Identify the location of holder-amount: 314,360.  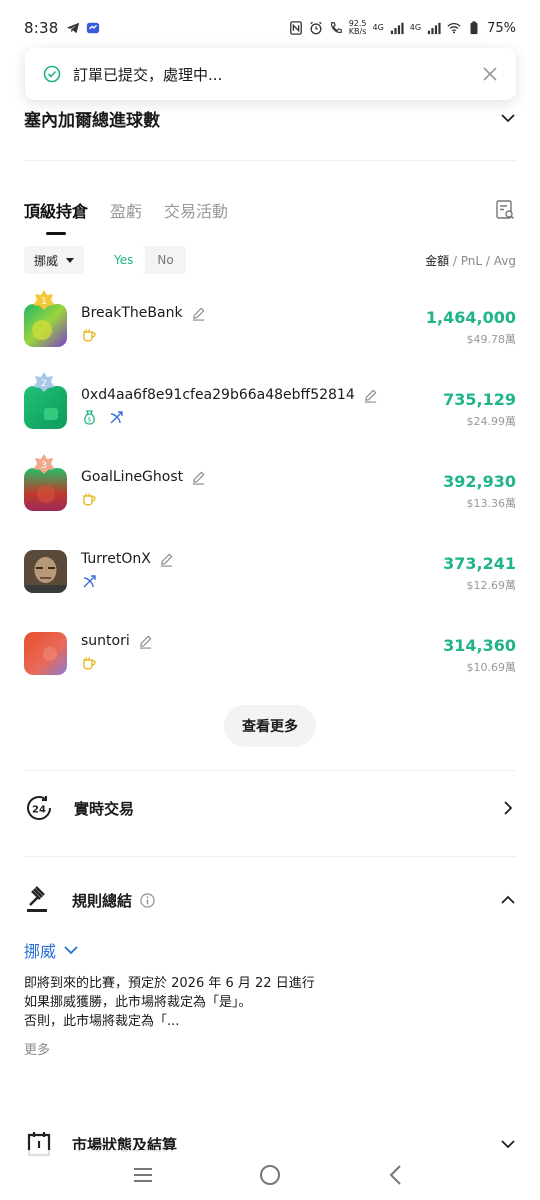
(479, 645).